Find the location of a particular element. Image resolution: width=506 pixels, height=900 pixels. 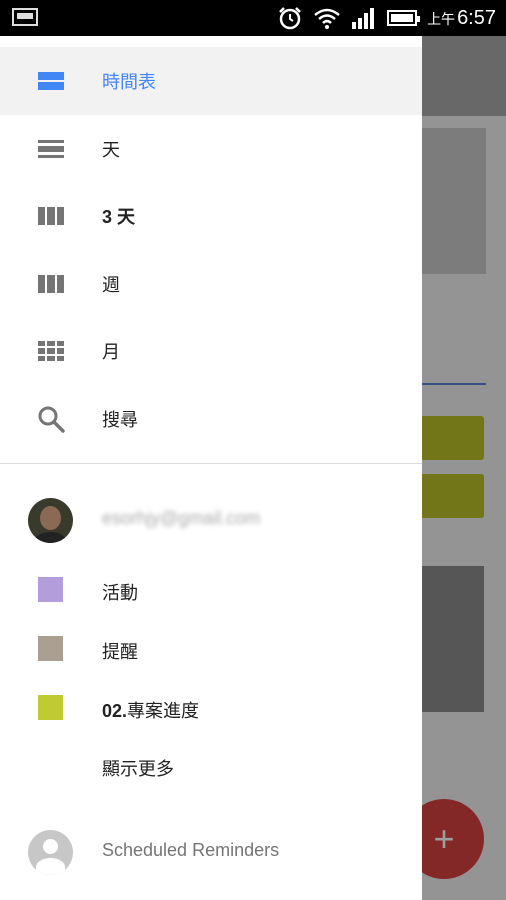

calendar-label: 02.專案進度 is located at coordinates (151, 711).